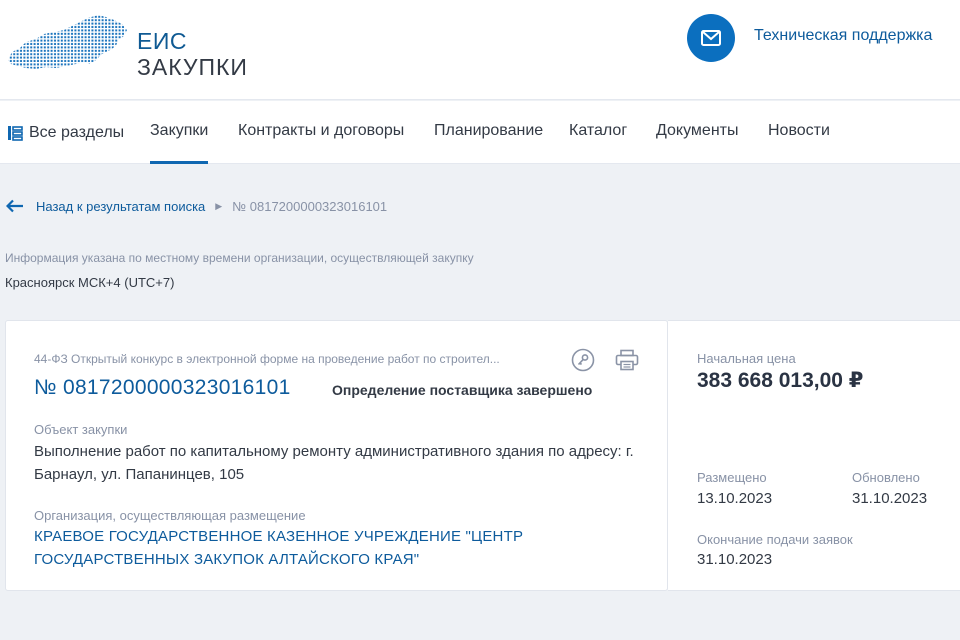 The image size is (960, 640). Describe the element at coordinates (15, 206) in the screenshot. I see `arrow-left-icon` at that location.